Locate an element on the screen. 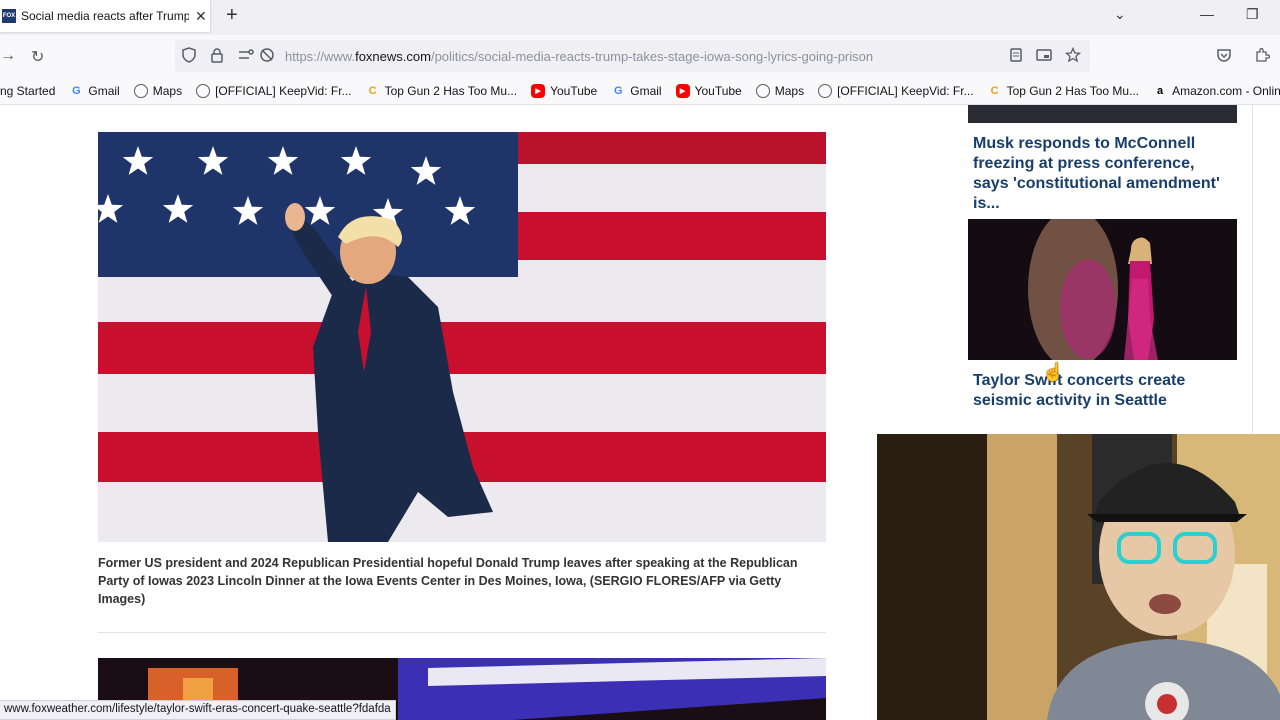  tab-title: Social media reacts after Trump is located at coordinates (105, 16).